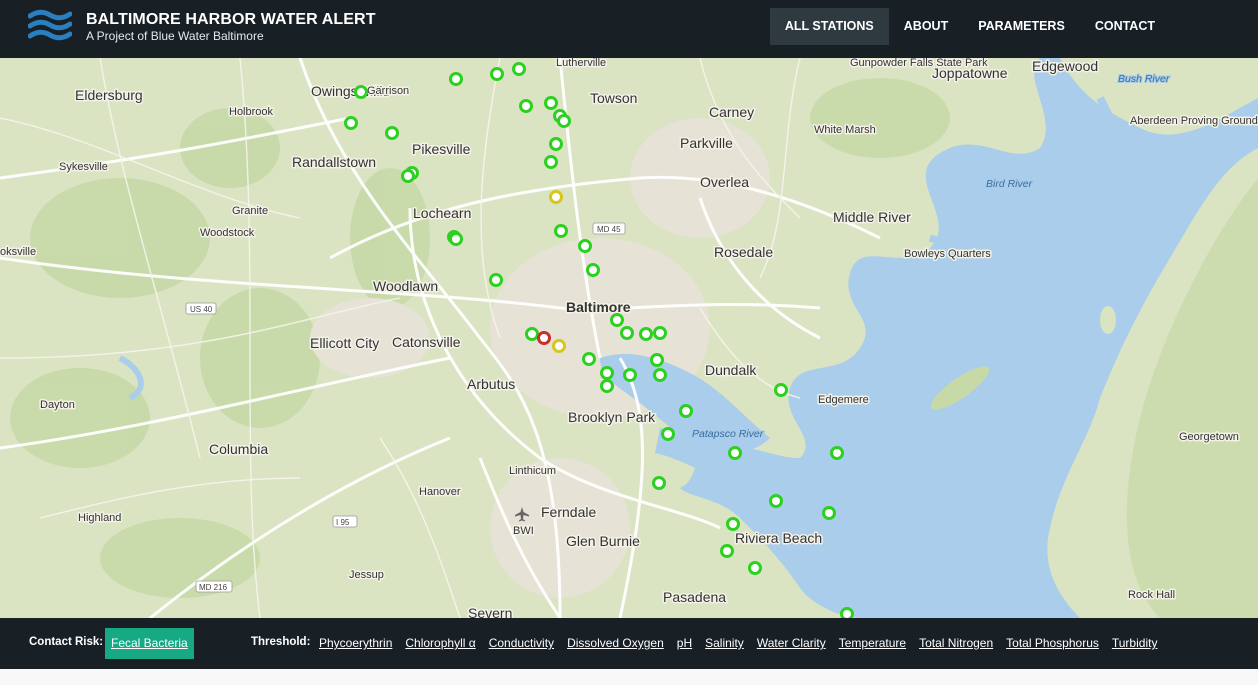 The width and height of the screenshot is (1258, 685). Describe the element at coordinates (490, 611) in the screenshot. I see `label-severn: Severn` at that location.